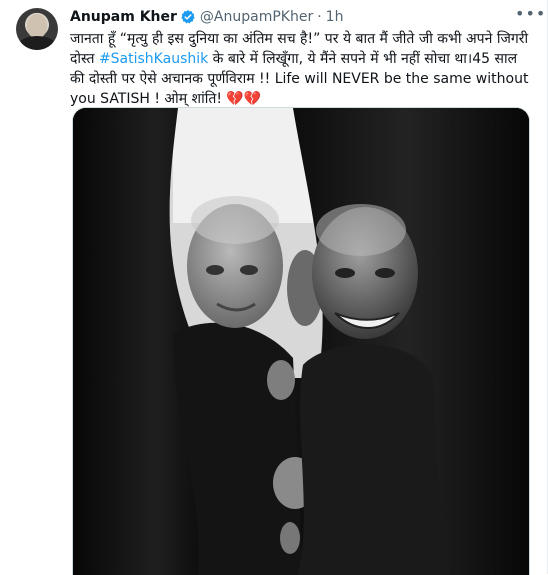 This screenshot has width=548, height=575. I want to click on tweet-timestamp: 1h, so click(335, 17).